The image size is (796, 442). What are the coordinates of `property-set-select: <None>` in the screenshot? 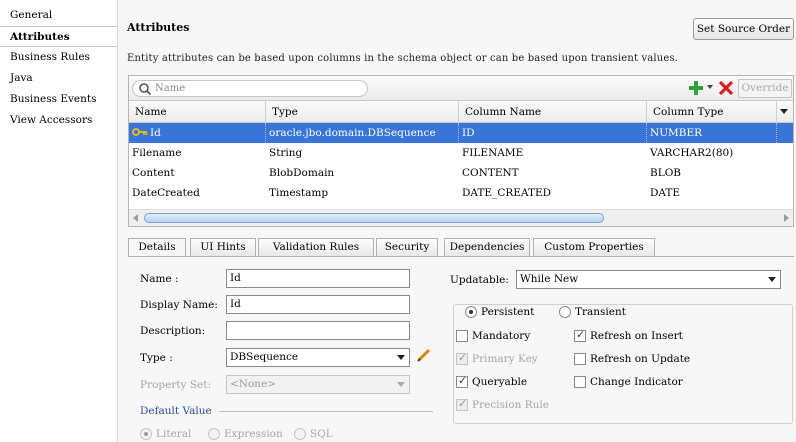 It's located at (318, 384).